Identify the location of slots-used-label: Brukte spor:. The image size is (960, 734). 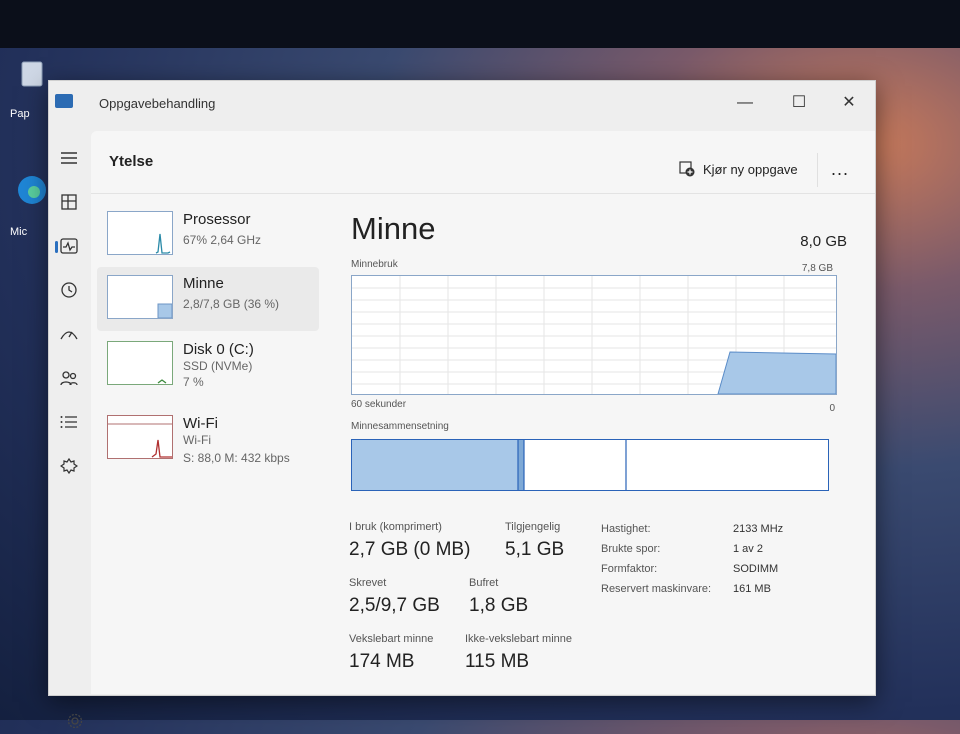
(631, 549).